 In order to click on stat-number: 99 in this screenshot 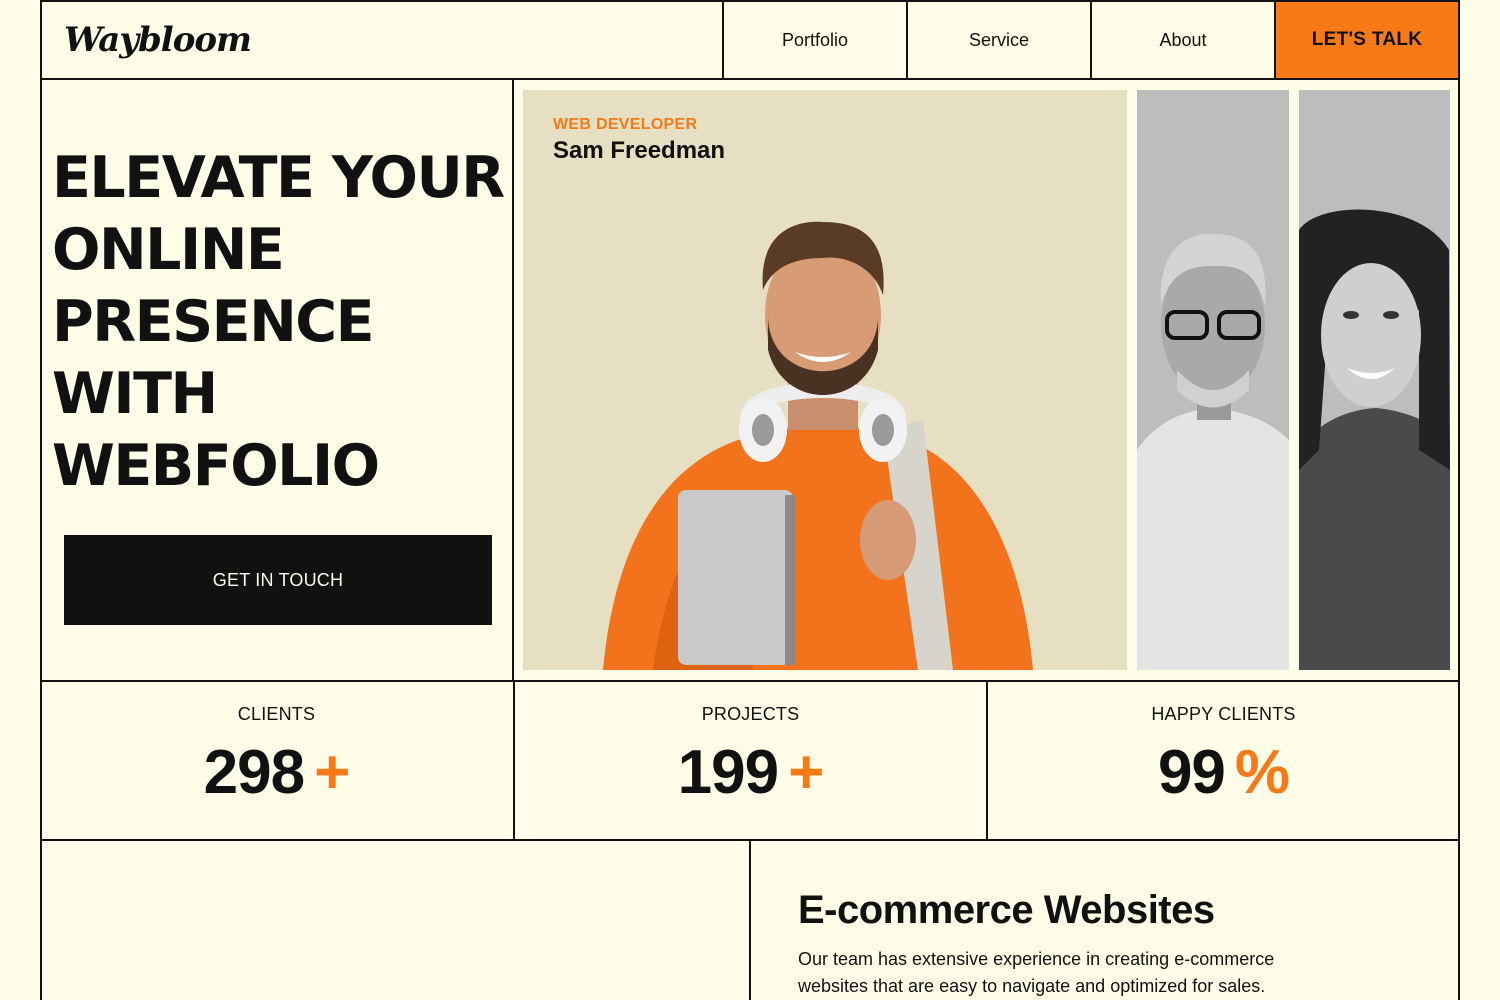, I will do `click(1191, 772)`.